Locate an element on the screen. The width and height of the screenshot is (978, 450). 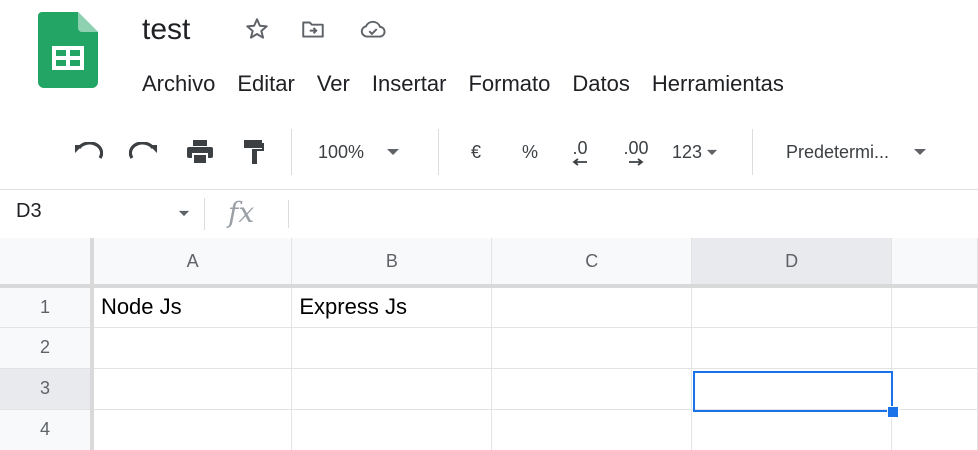
row-header-1: 1 is located at coordinates (47, 307).